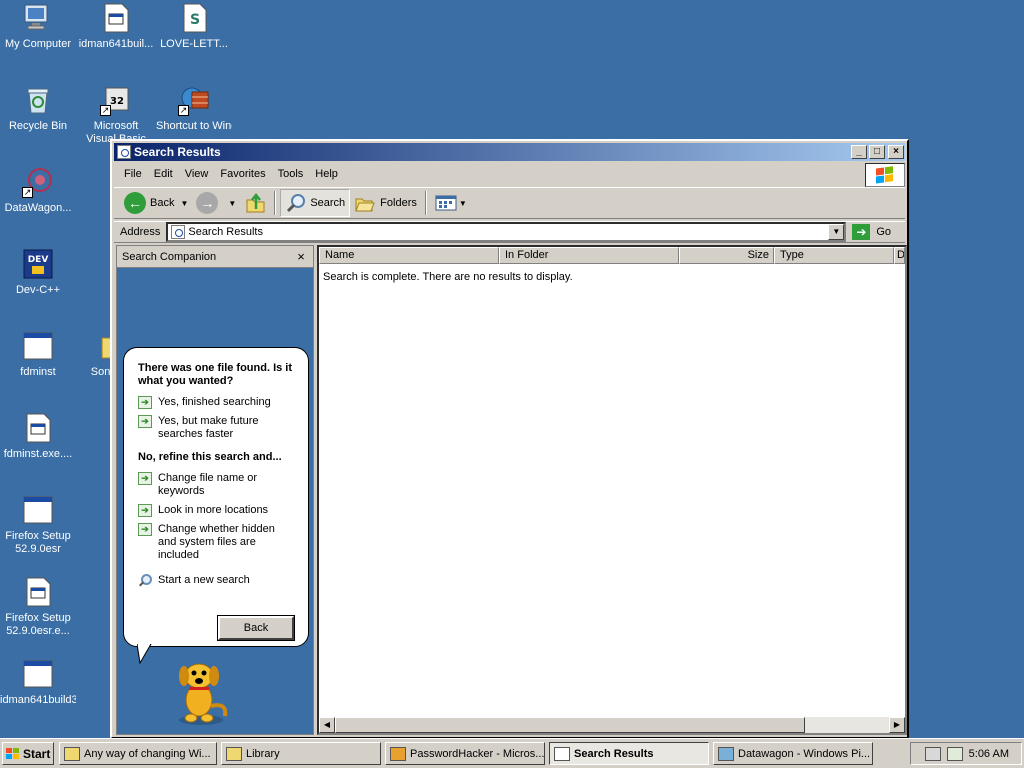 The image size is (1024, 768). Describe the element at coordinates (203, 694) in the screenshot. I see `search-dog-icon` at that location.